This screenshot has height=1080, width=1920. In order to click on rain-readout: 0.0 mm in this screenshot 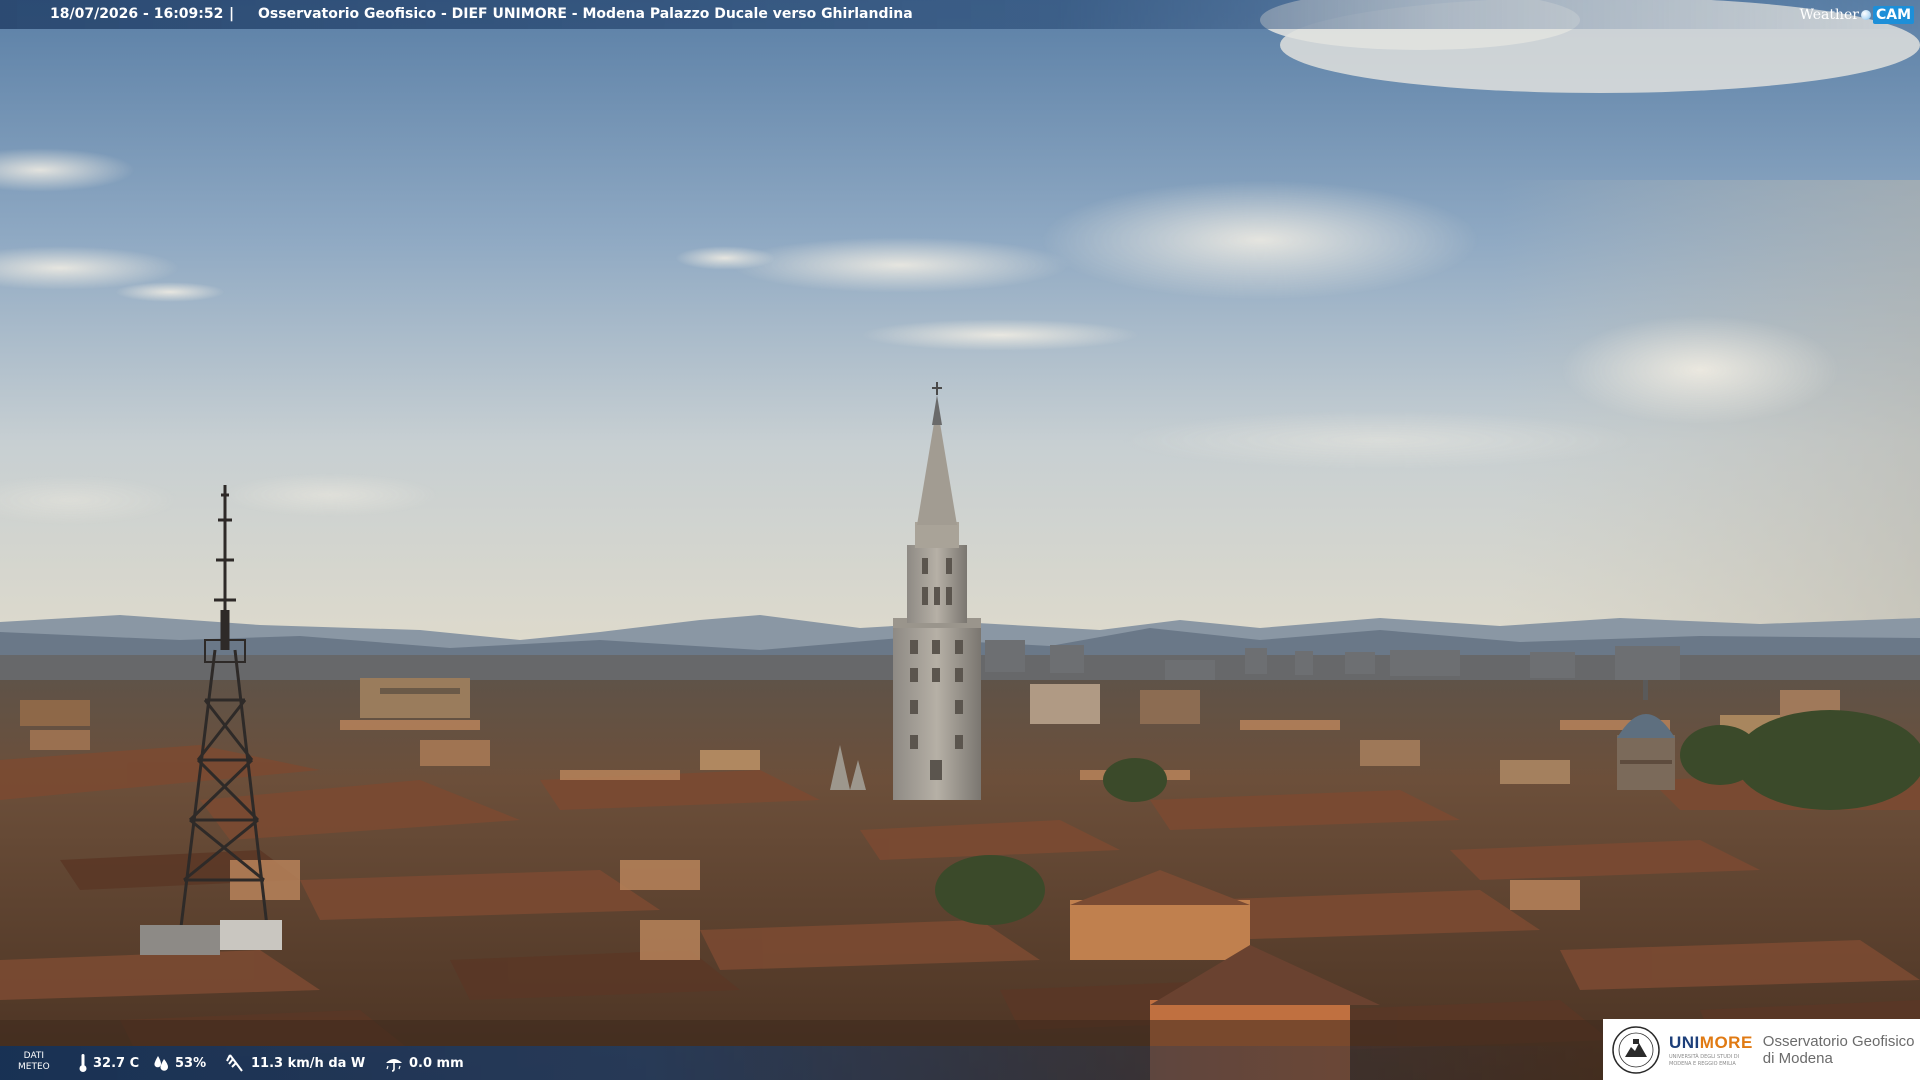, I will do `click(424, 1063)`.